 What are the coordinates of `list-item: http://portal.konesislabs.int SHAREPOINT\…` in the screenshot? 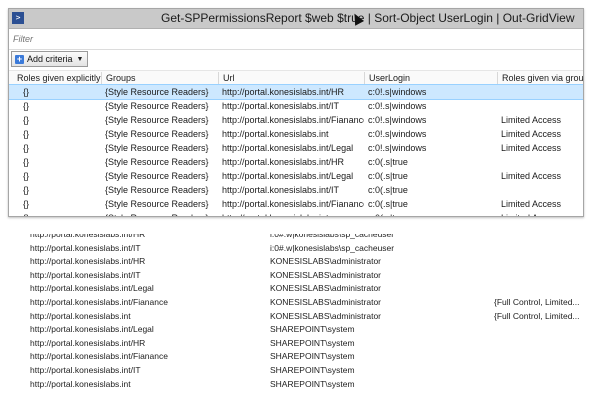 It's located at (295, 384).